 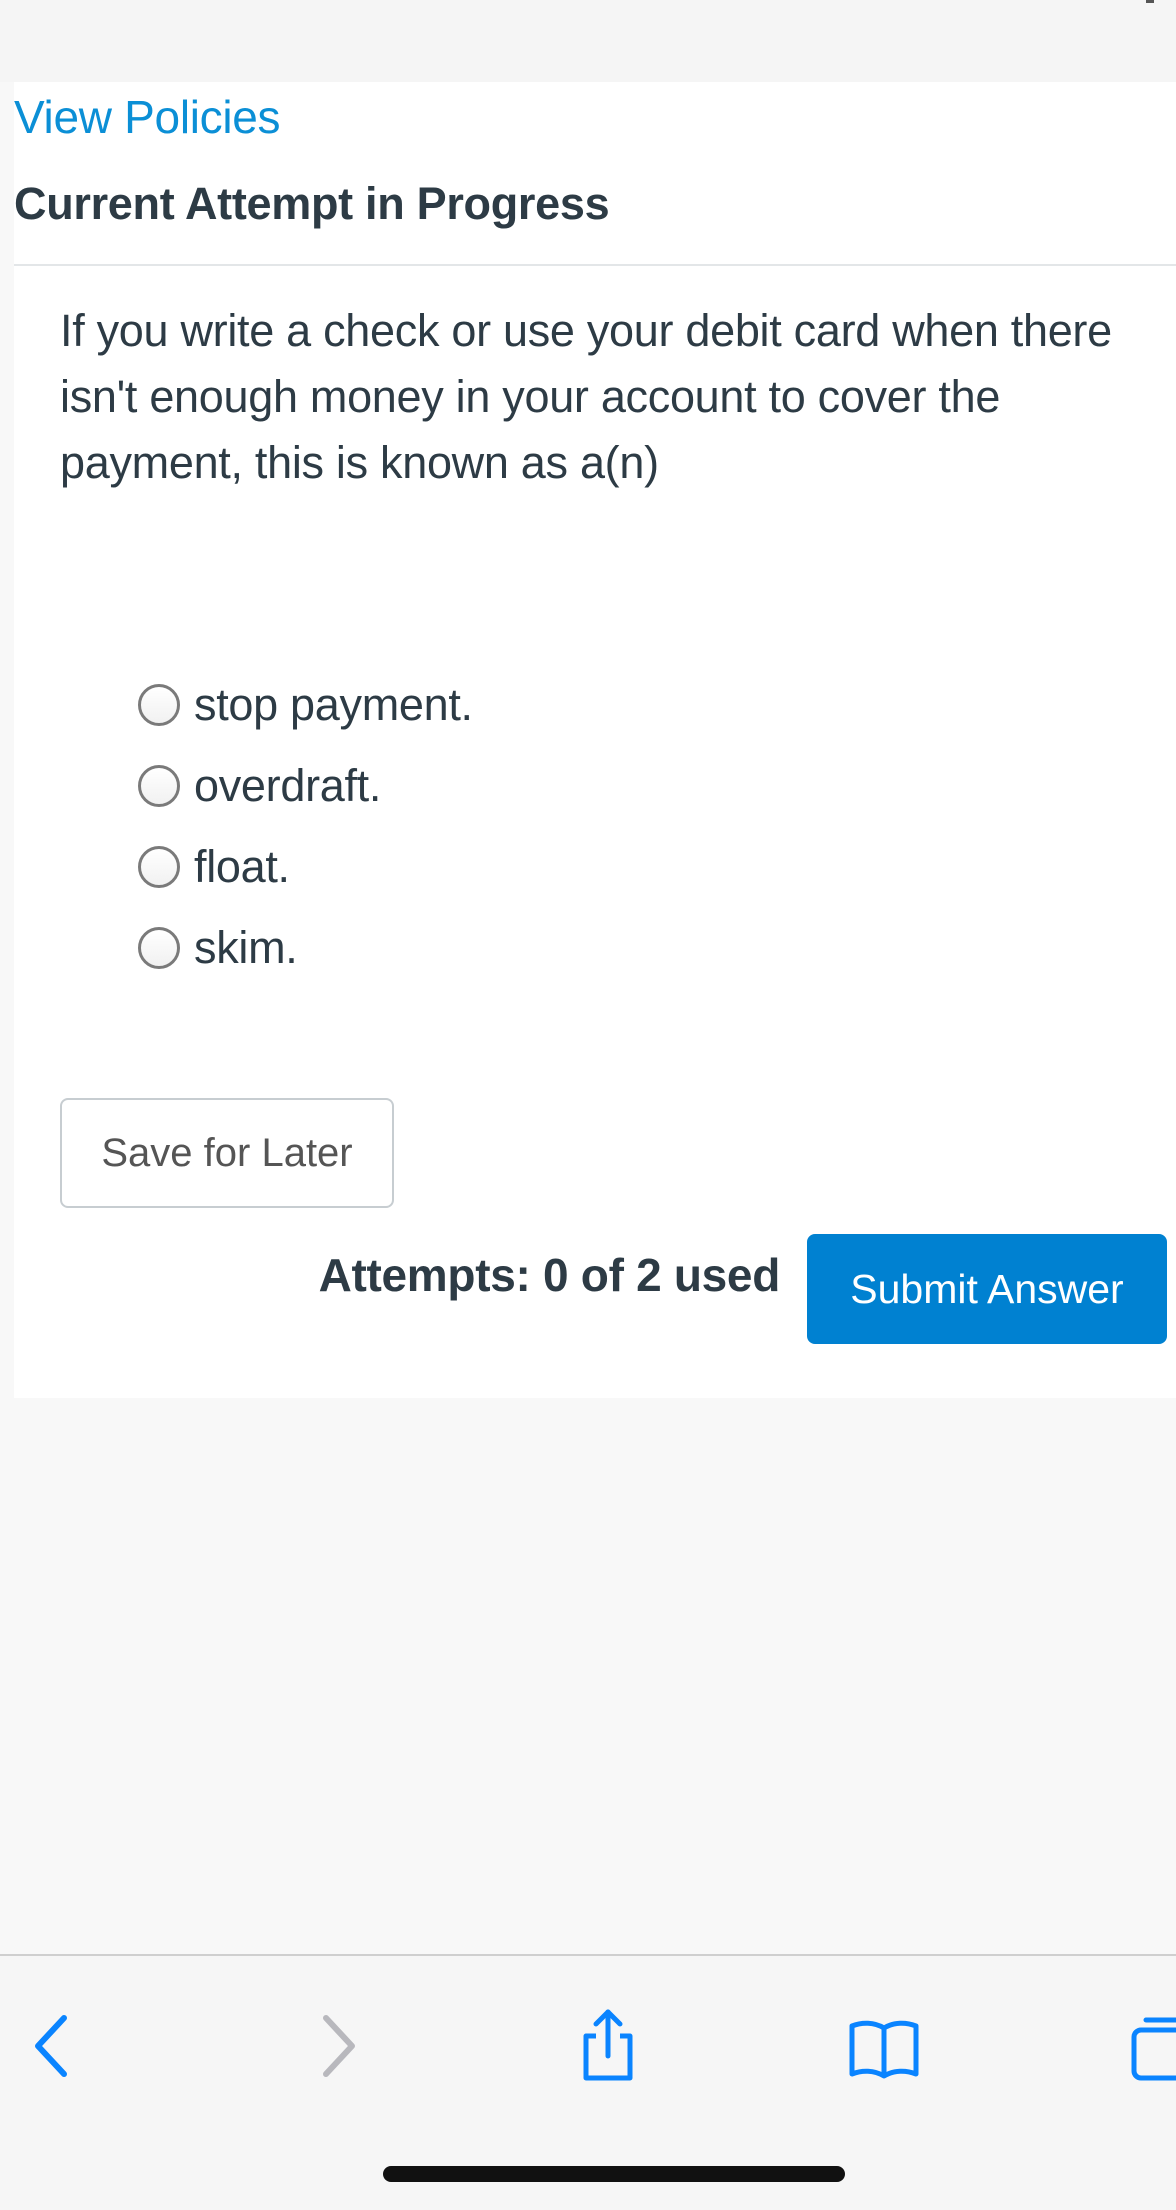 What do you see at coordinates (333, 704) in the screenshot?
I see `answer-option-label: stop payment.` at bounding box center [333, 704].